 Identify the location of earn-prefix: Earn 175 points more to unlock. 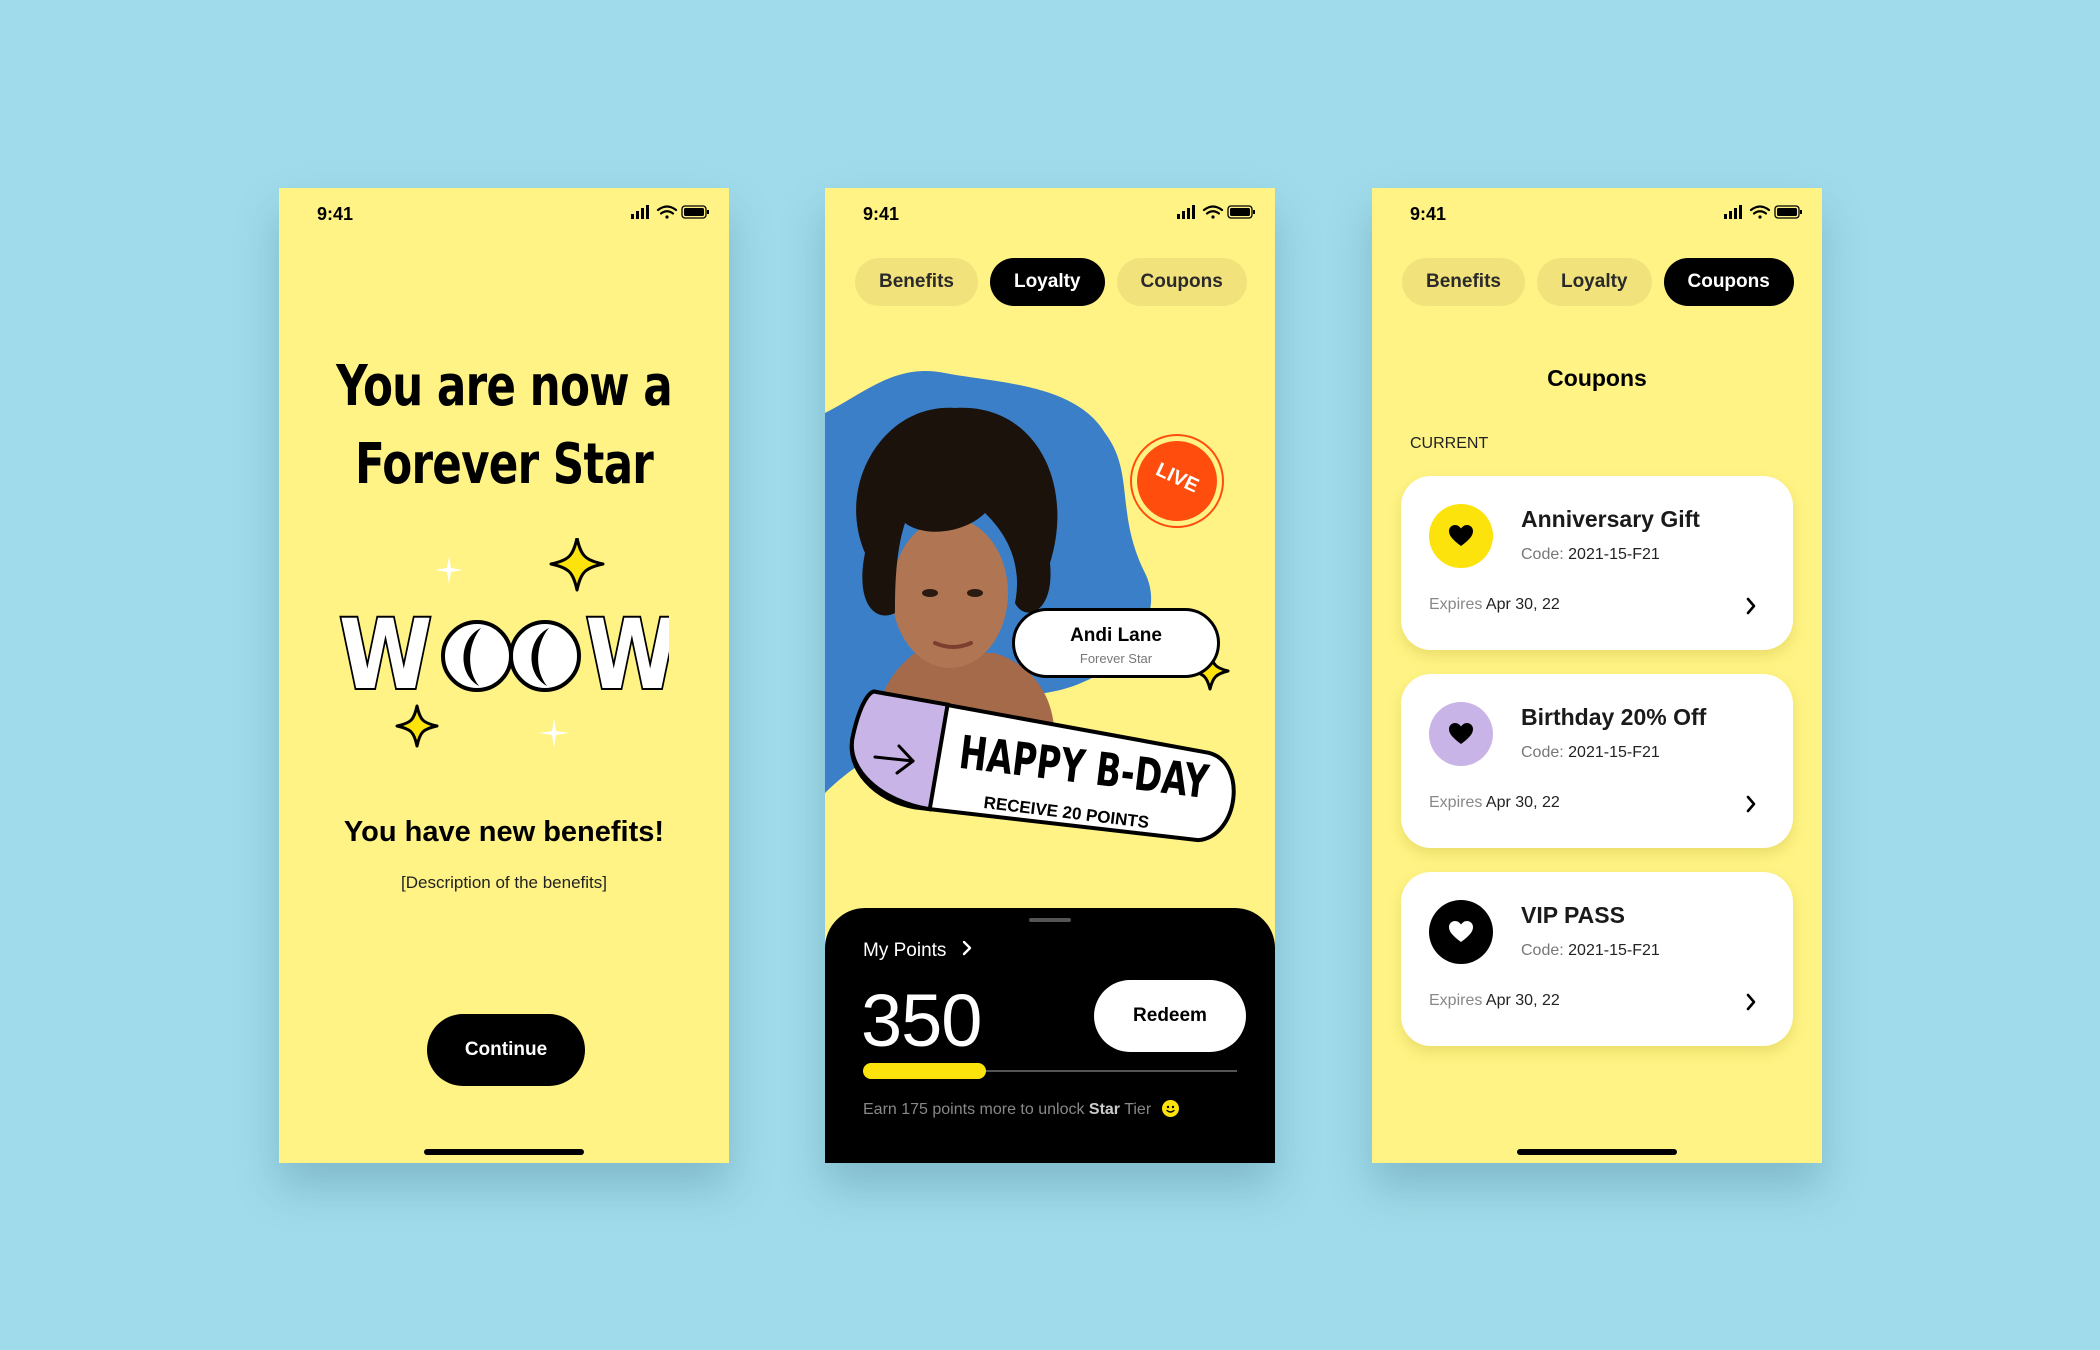
(976, 1109).